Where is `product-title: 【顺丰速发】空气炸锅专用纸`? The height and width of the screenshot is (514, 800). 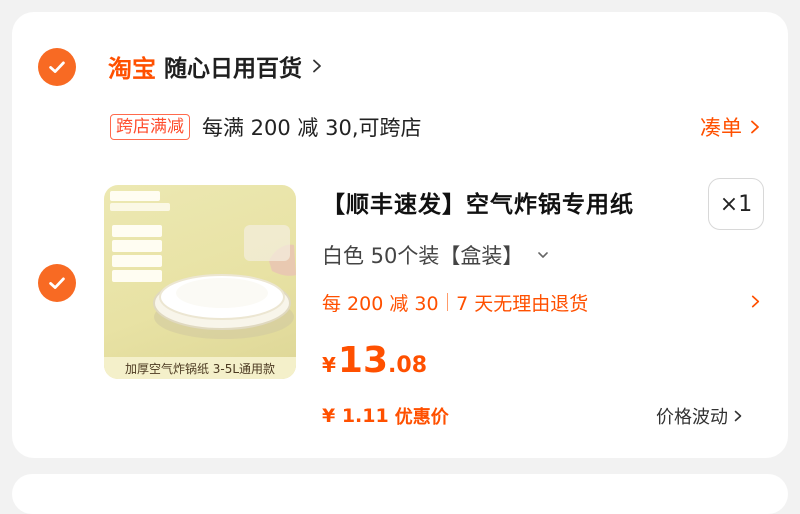
product-title: 【顺丰速发】空气炸锅专用纸 is located at coordinates (478, 202).